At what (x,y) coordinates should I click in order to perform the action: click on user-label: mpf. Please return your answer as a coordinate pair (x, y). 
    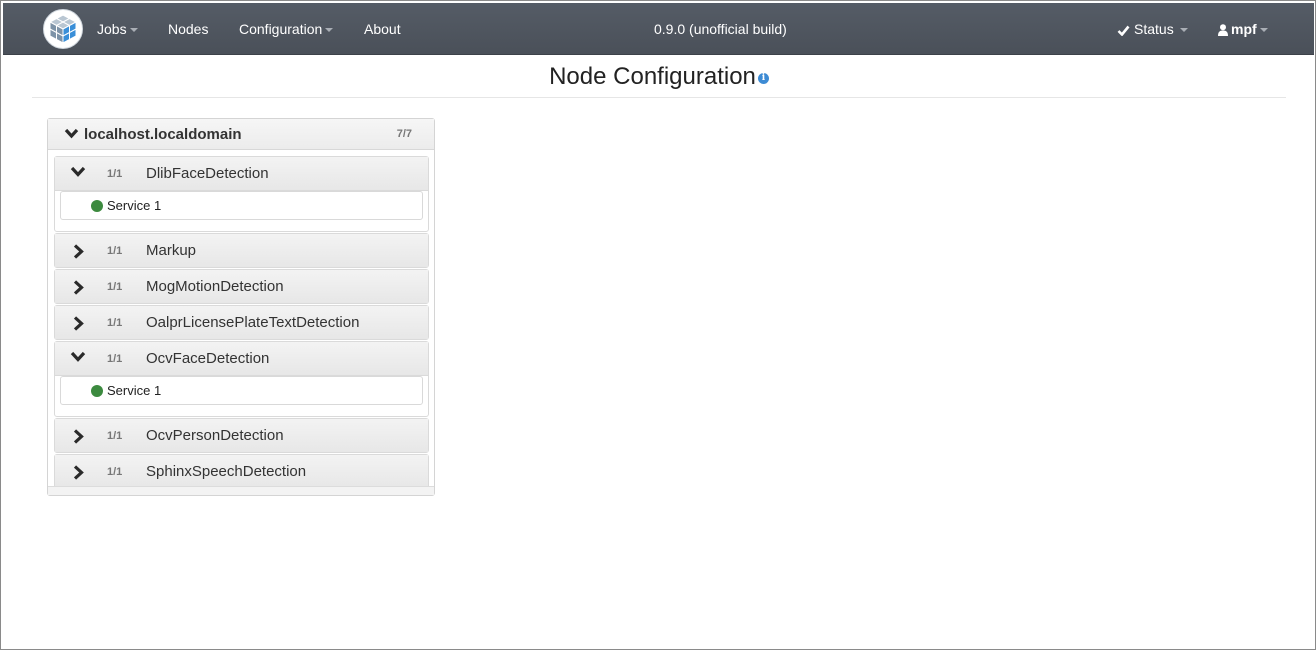
    Looking at the image, I should click on (1244, 29).